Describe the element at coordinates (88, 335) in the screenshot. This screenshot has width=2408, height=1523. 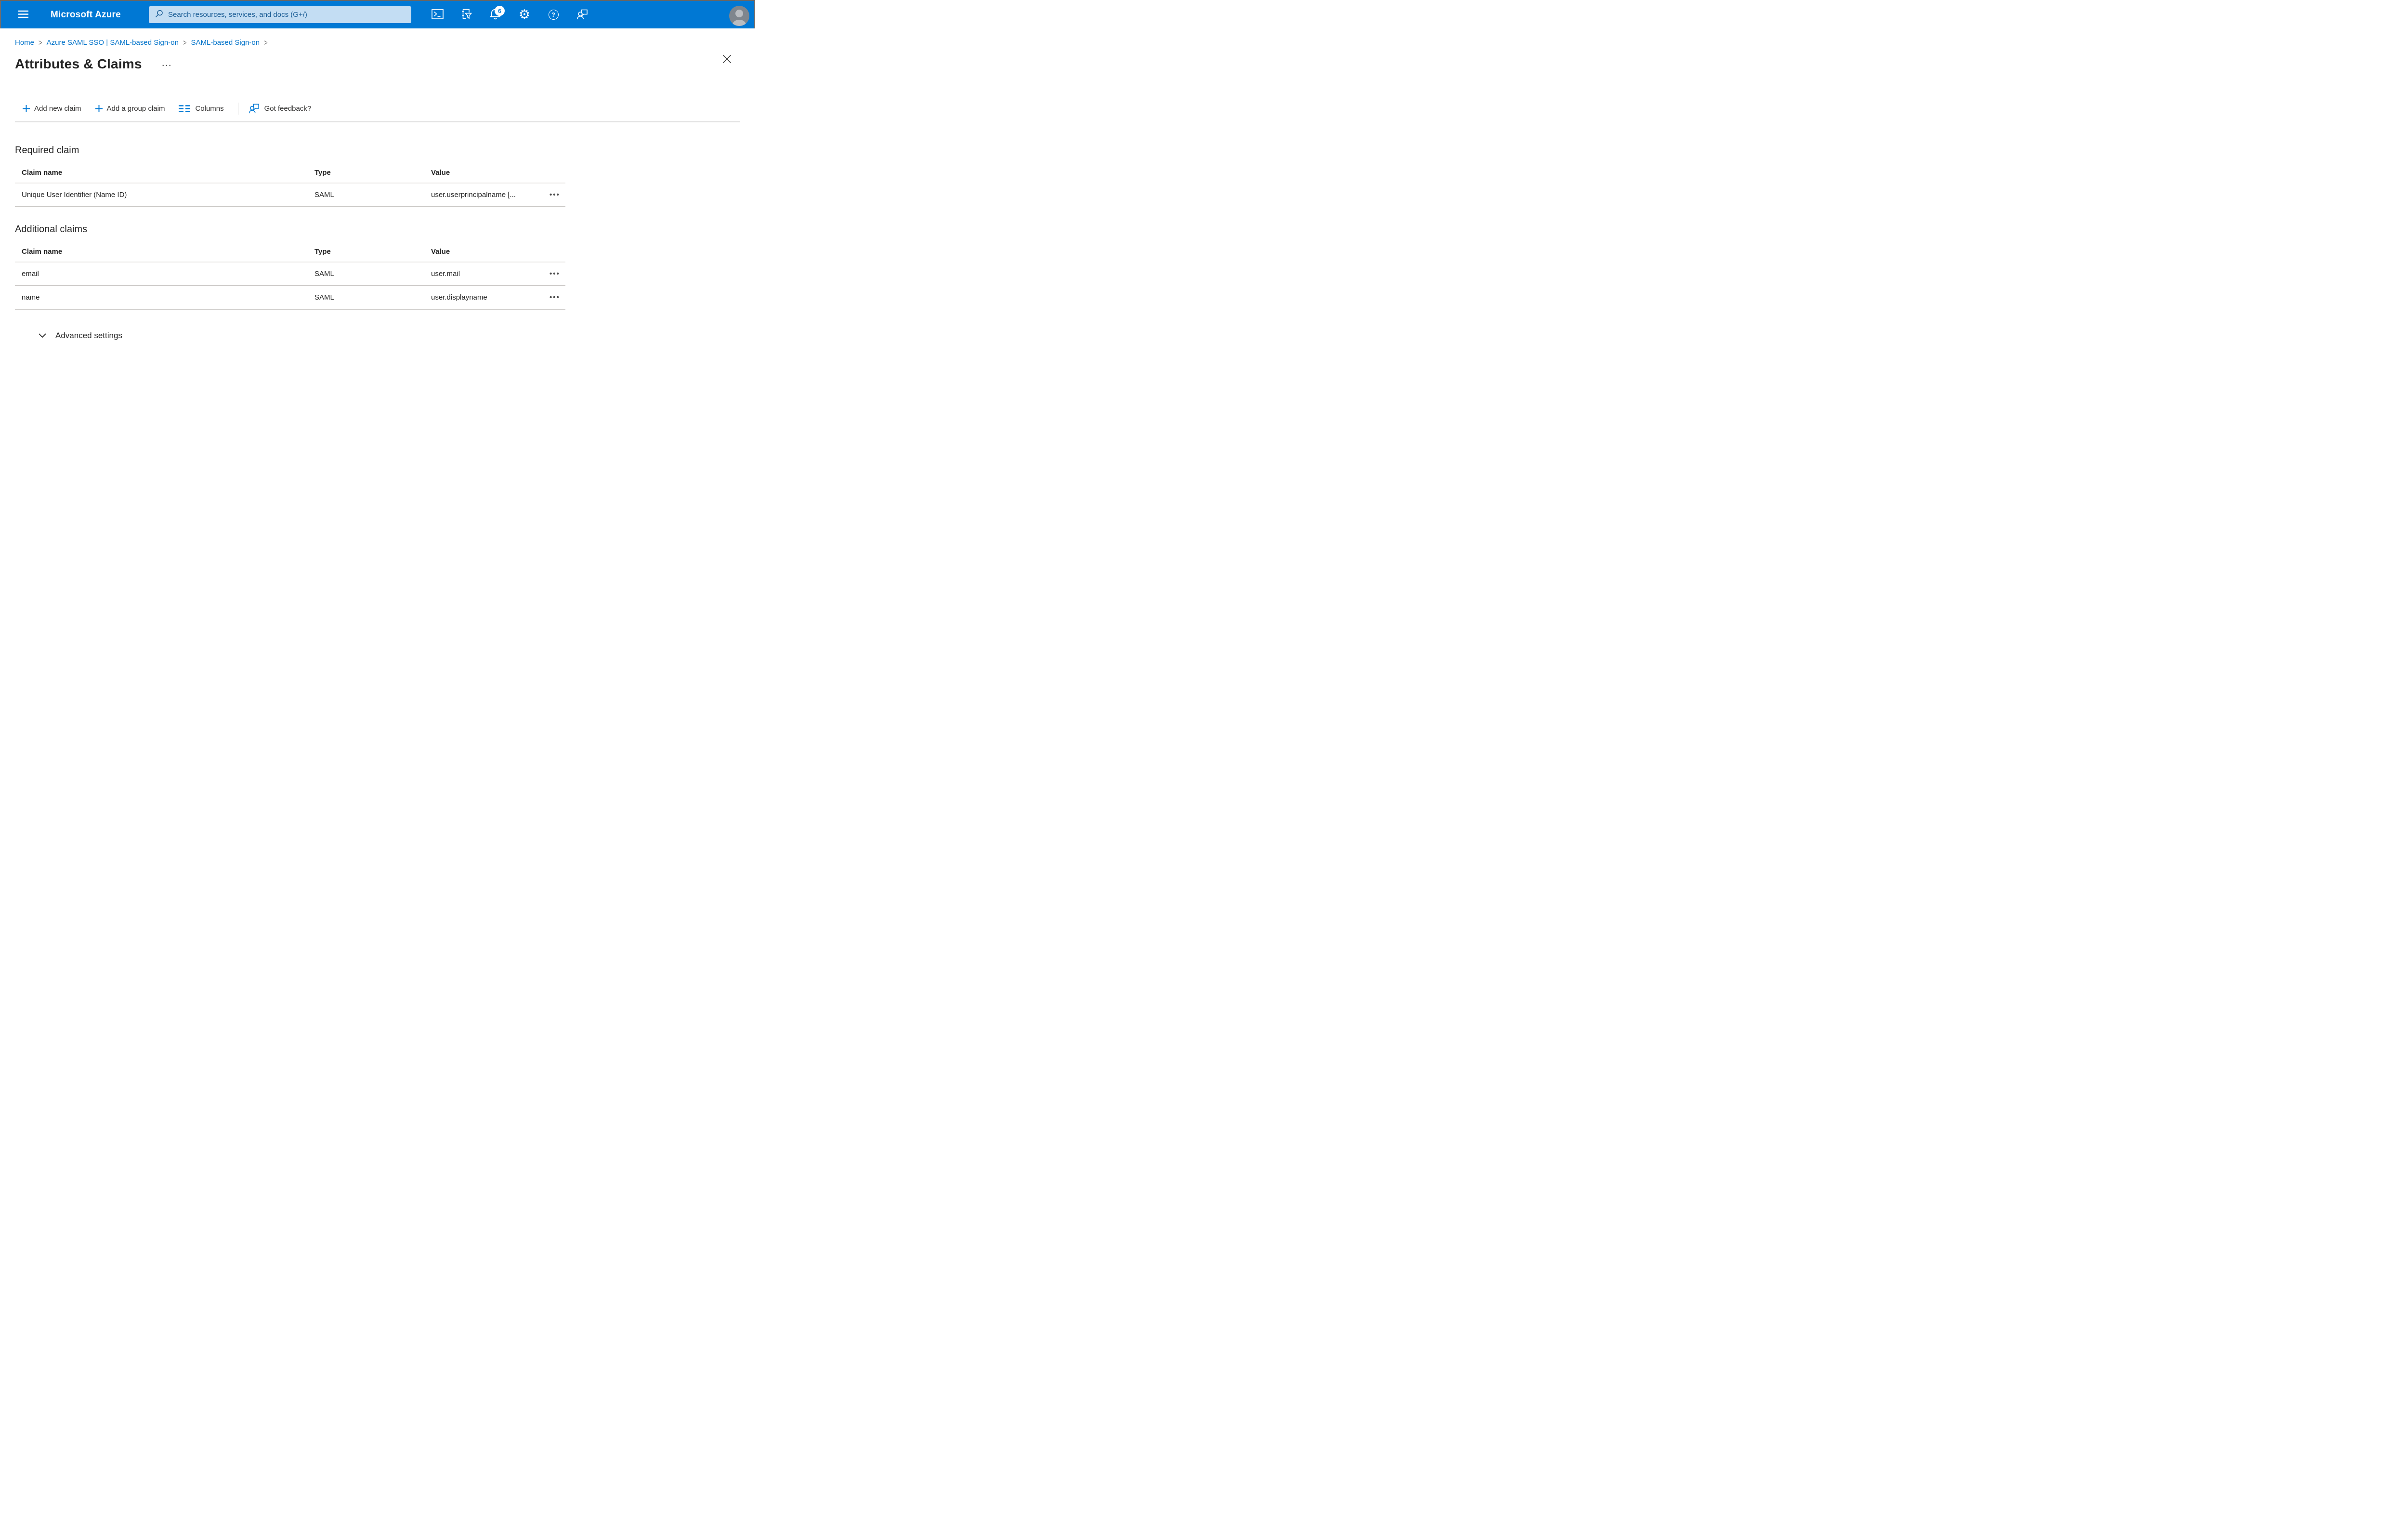
I see `advanced-settings-label: Advanced settings` at that location.